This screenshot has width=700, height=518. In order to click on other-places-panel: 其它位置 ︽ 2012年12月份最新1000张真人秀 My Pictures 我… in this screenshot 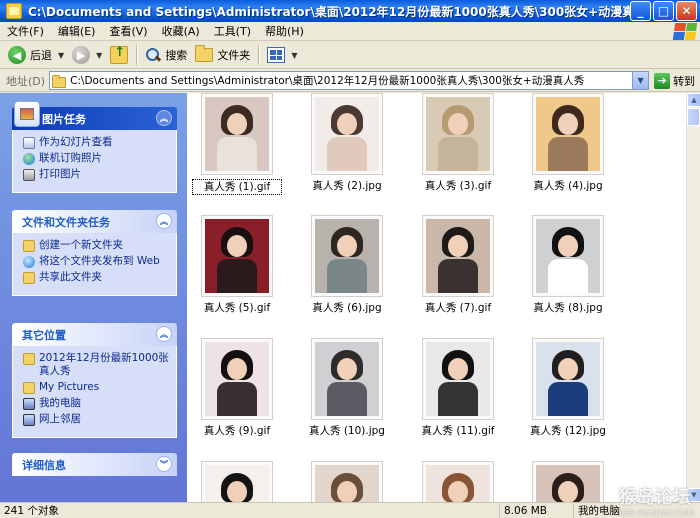, I will do `click(94, 380)`.